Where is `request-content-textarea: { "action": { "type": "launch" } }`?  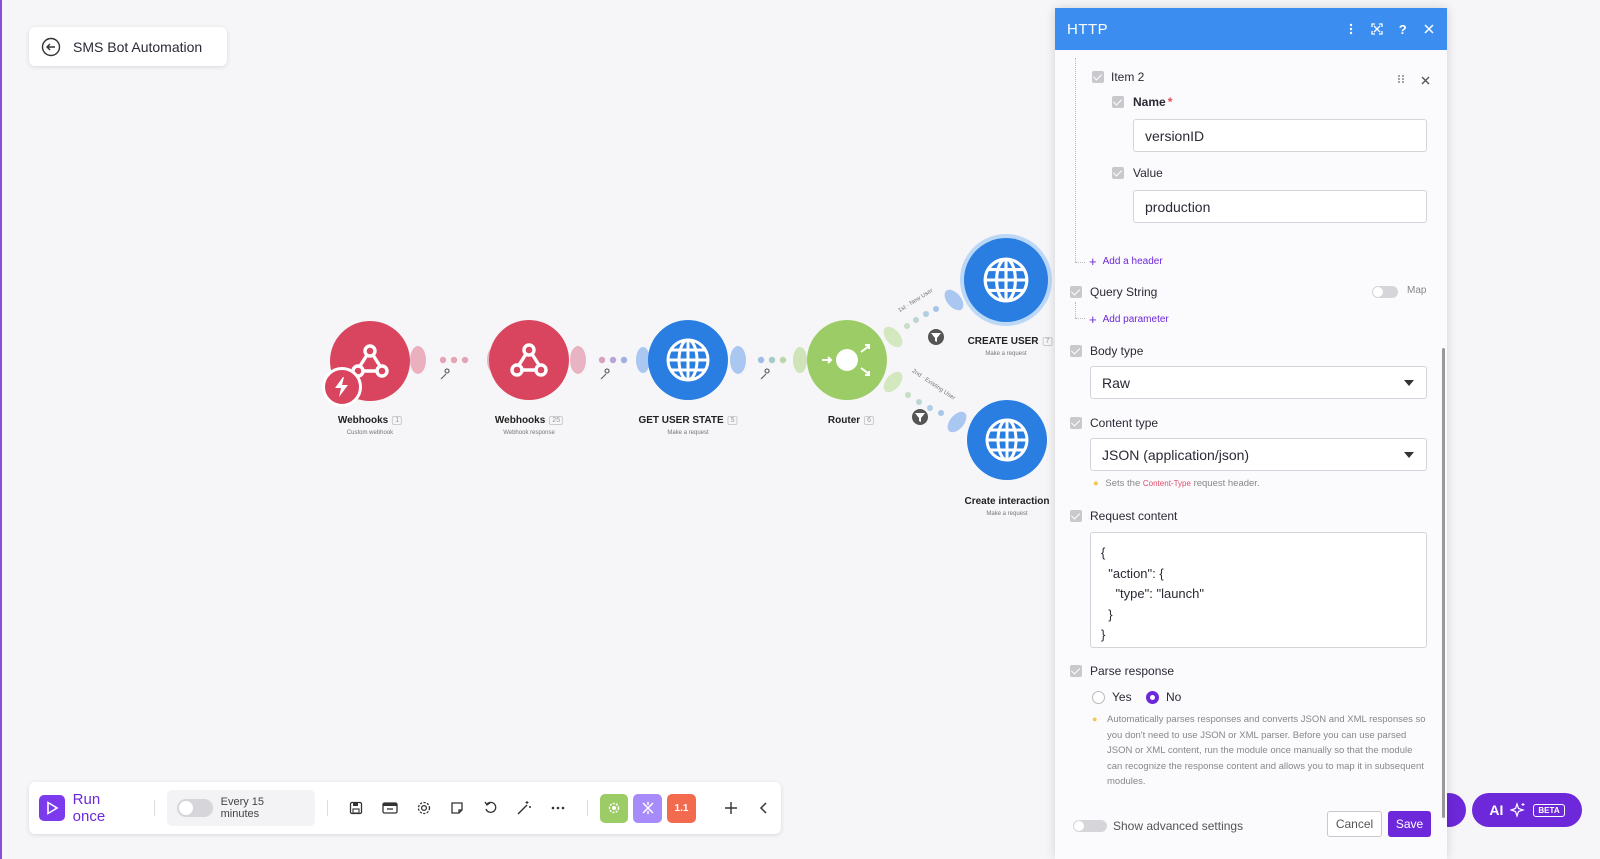
request-content-textarea: { "action": { "type": "launch" } } is located at coordinates (1258, 590).